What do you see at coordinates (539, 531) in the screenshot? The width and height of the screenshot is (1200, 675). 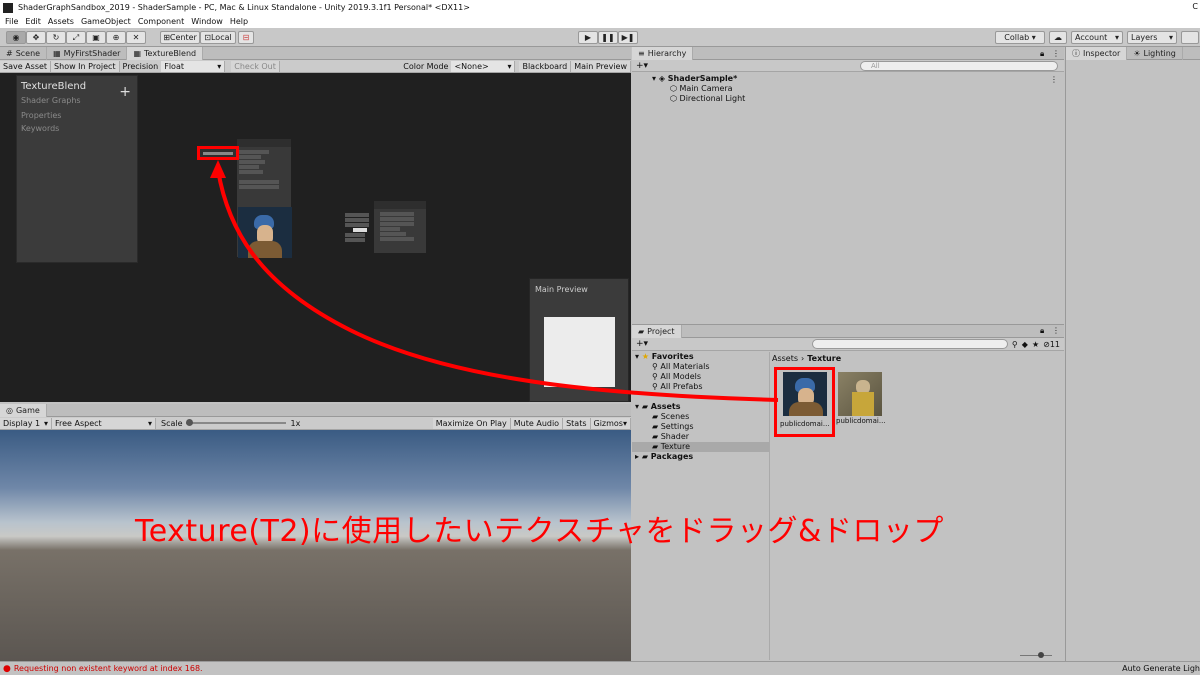 I see `annotation-text: Texture(T2)に使用したいテクスチャをドラッグ&ドロップ` at bounding box center [539, 531].